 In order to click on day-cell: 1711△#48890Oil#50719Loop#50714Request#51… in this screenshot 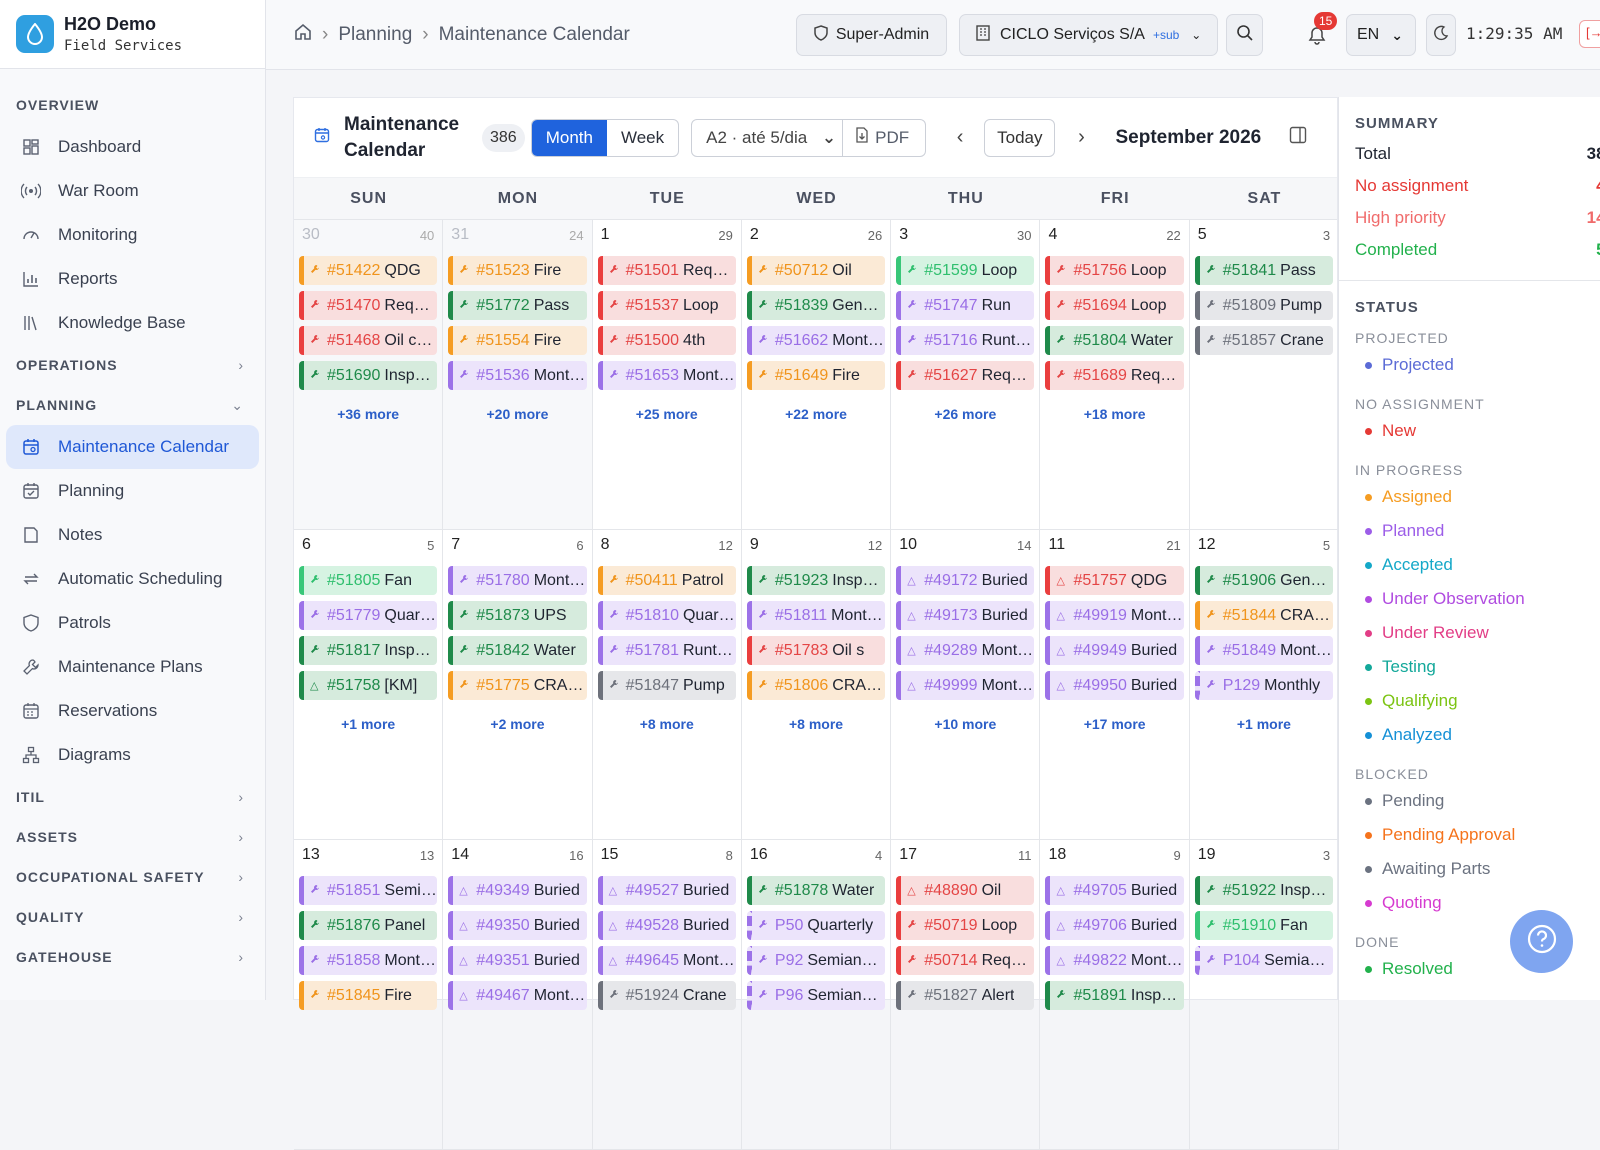, I will do `click(966, 995)`.